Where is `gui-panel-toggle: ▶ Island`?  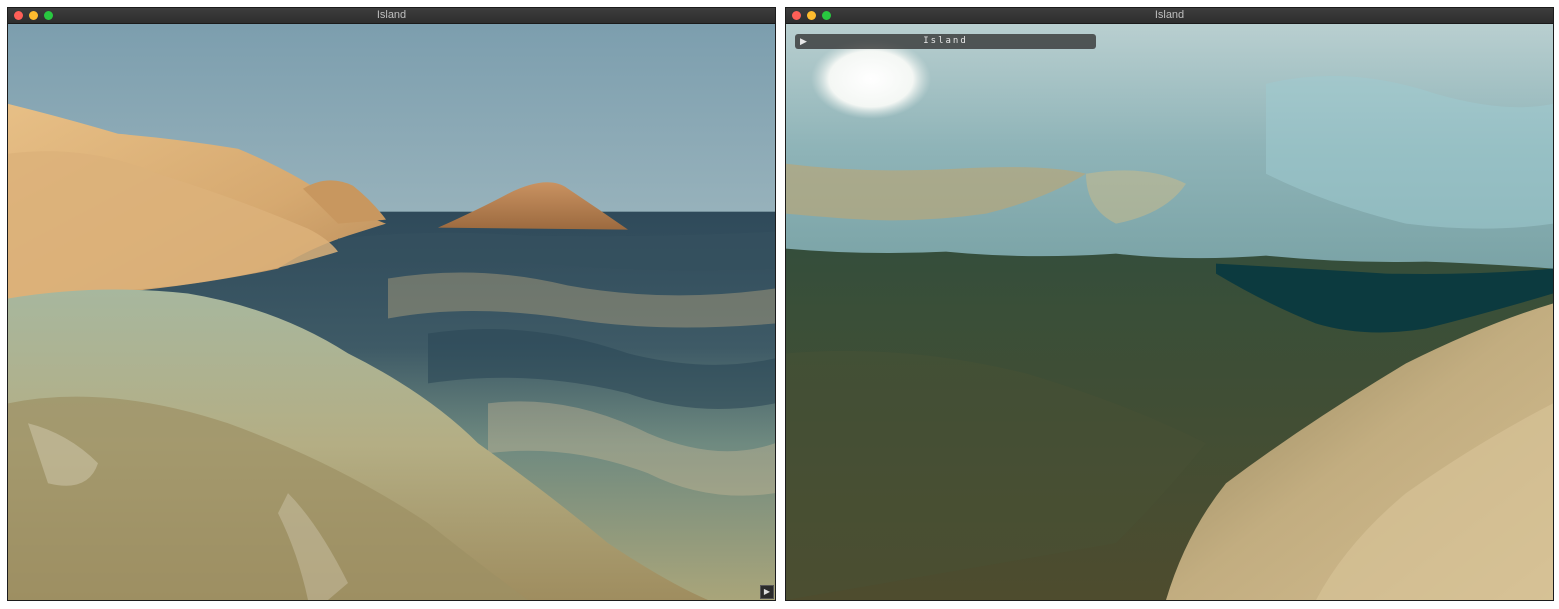 gui-panel-toggle: ▶ Island is located at coordinates (945, 41).